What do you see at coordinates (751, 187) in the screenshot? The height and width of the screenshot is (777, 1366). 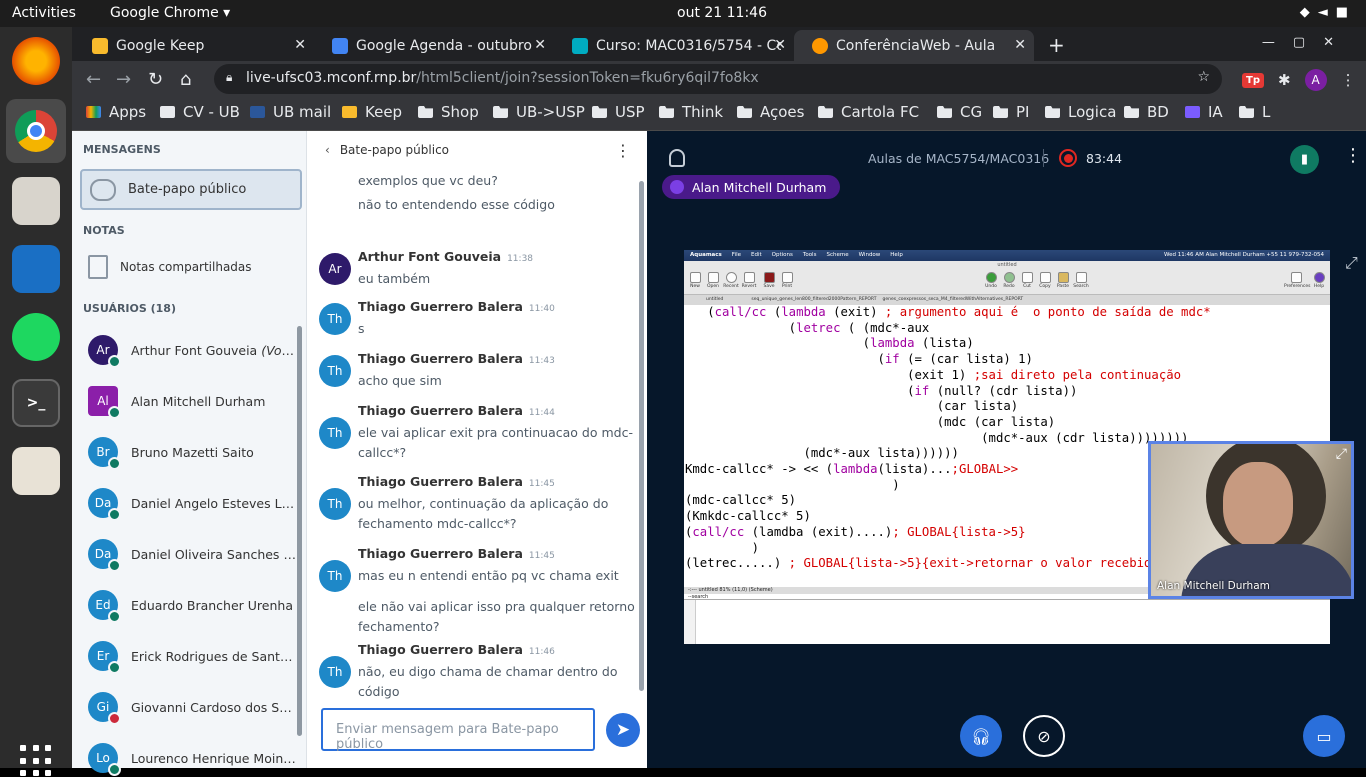 I see `talking-indicator: Alan Mitchell Durham` at bounding box center [751, 187].